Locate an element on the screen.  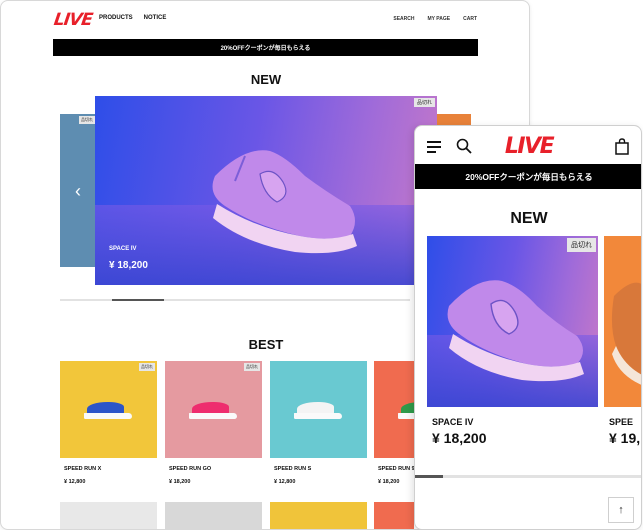
new-product-card: 品切れ is located at coordinates (512, 321).